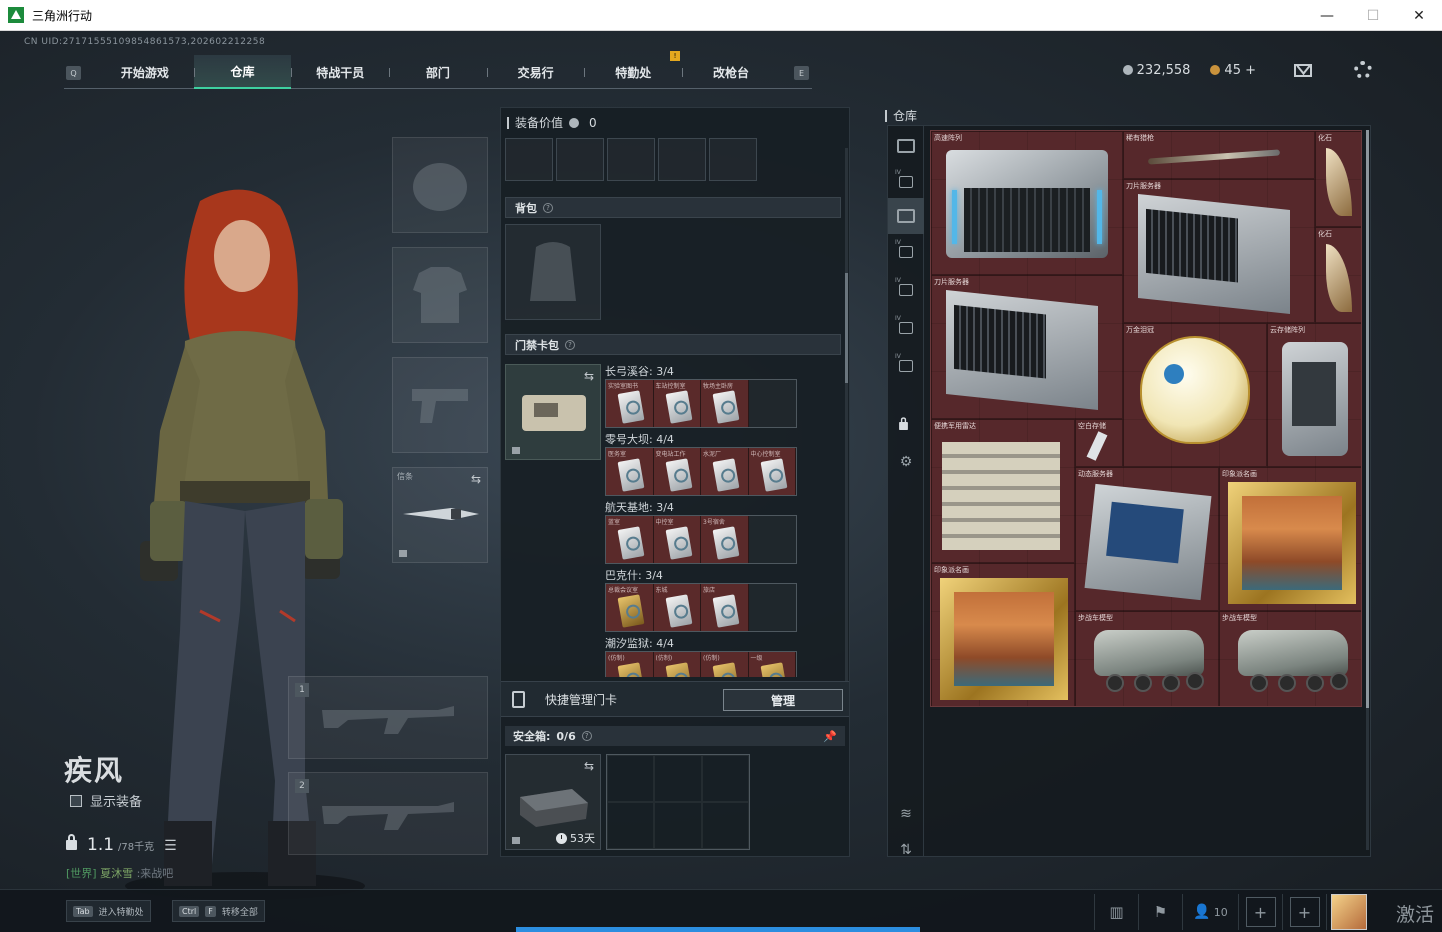 The width and height of the screenshot is (1442, 932). Describe the element at coordinates (73, 73) in the screenshot. I see `nav-prev-key: Q` at that location.